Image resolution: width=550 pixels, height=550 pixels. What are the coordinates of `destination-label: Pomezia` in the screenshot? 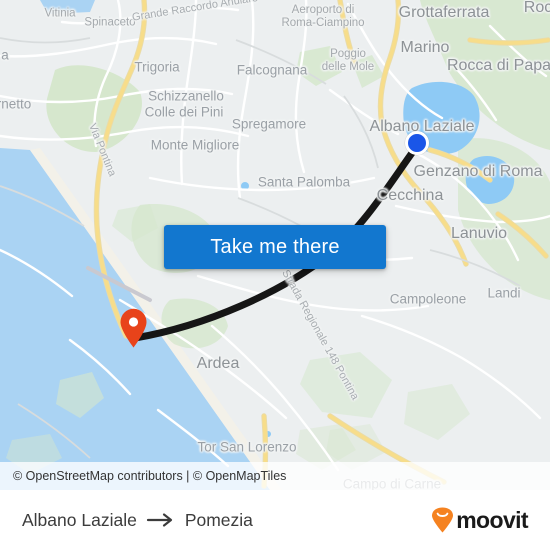 It's located at (218, 519).